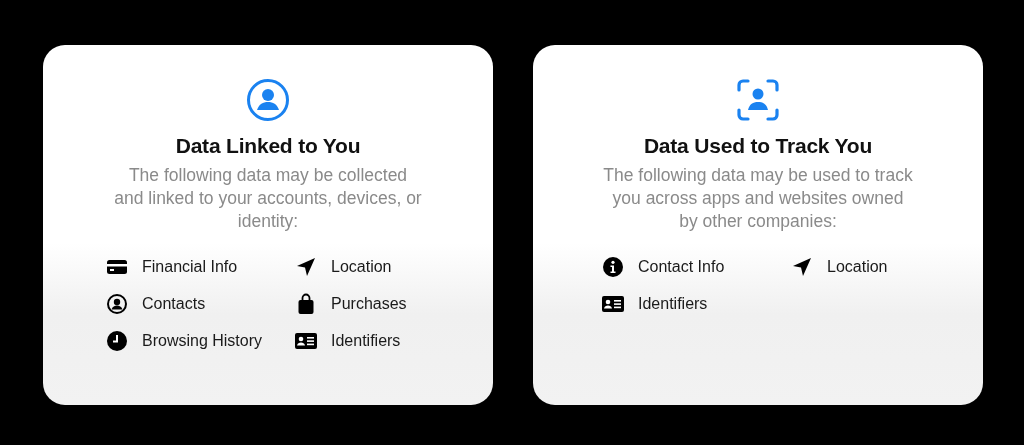 The height and width of the screenshot is (445, 1024). I want to click on card-description: The following data may be collected and linked to your accounts, devices, or identity:, so click(268, 198).